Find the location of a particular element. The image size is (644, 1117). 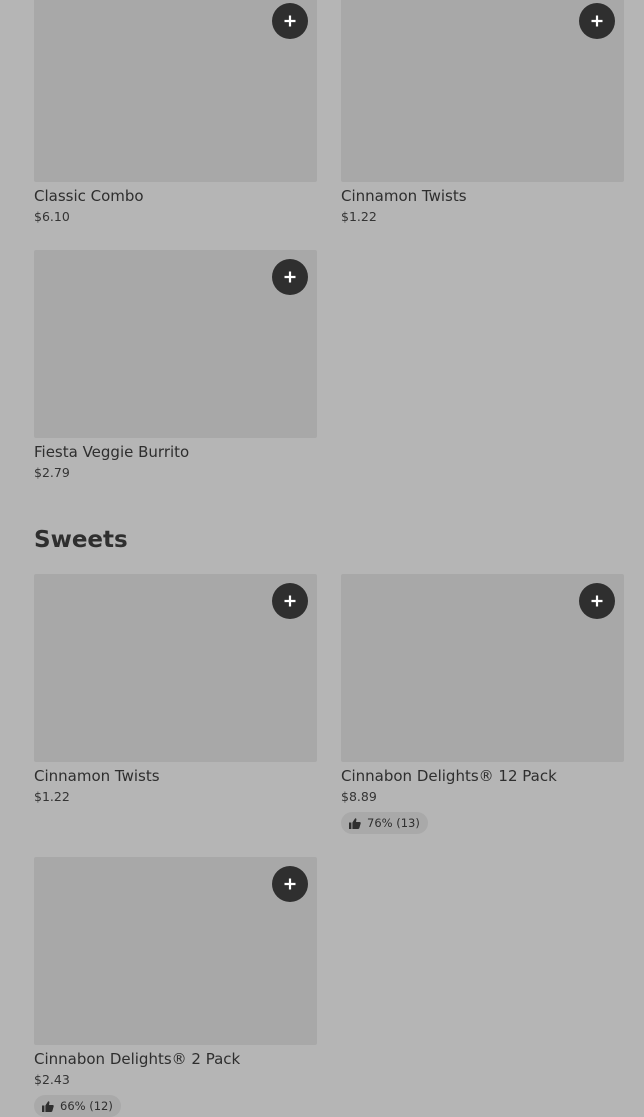

item-name: Classic Combo is located at coordinates (89, 196).